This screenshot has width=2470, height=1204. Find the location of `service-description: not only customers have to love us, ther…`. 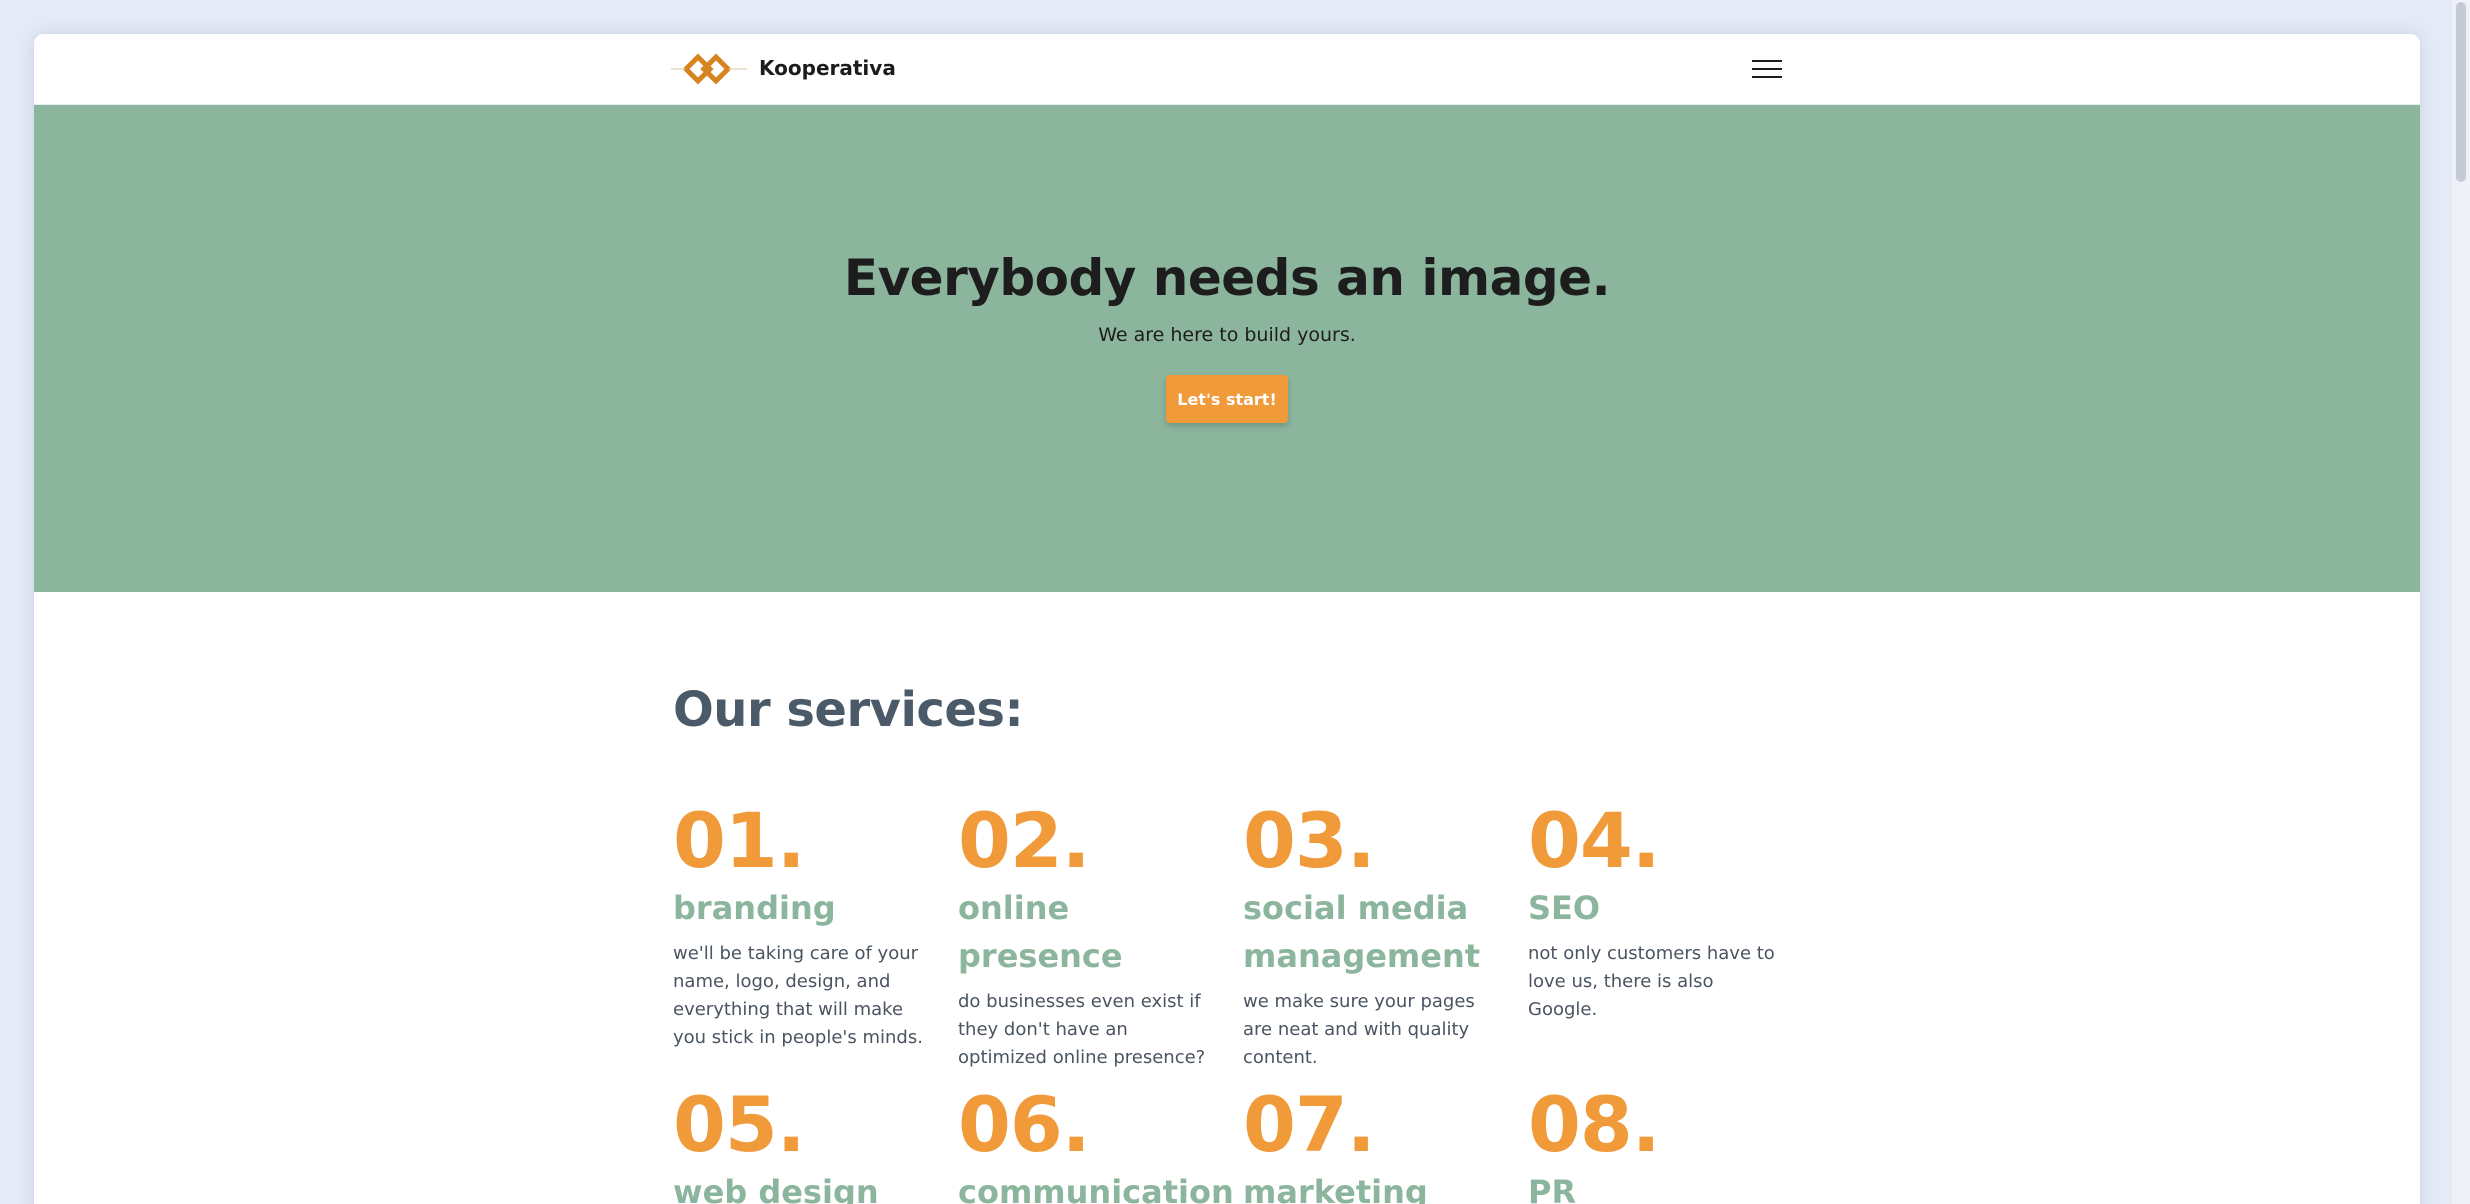

service-description: not only customers have to love us, ther… is located at coordinates (1651, 981).